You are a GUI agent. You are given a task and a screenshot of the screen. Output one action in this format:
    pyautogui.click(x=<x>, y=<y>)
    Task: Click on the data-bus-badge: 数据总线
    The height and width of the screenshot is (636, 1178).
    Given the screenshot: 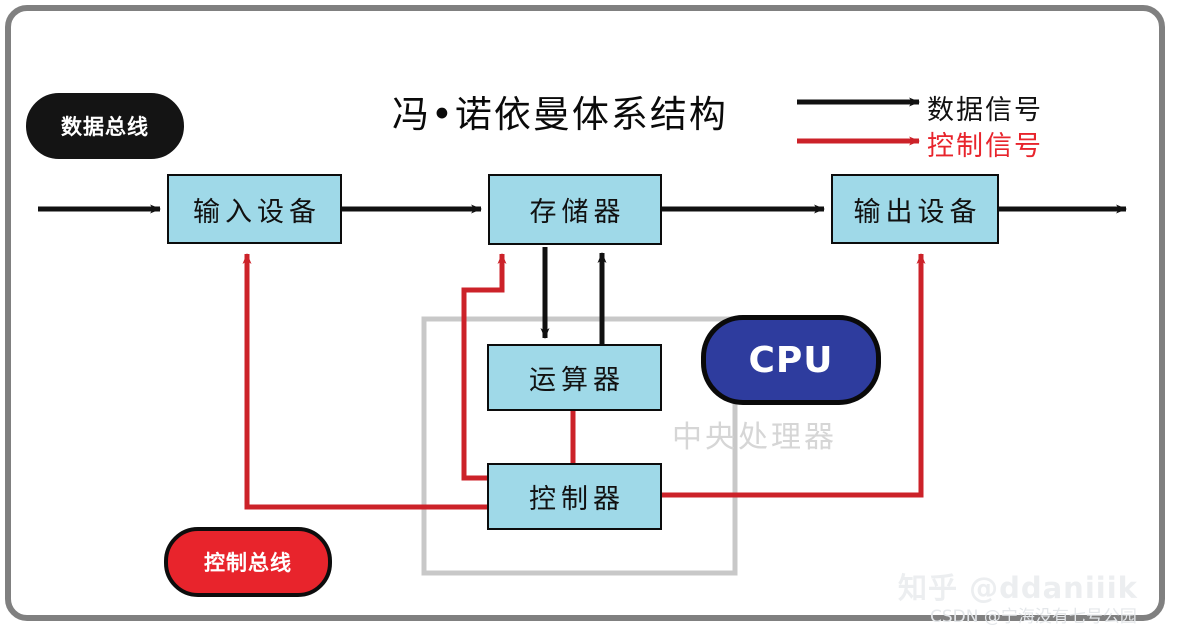 What is the action you would take?
    pyautogui.click(x=105, y=126)
    